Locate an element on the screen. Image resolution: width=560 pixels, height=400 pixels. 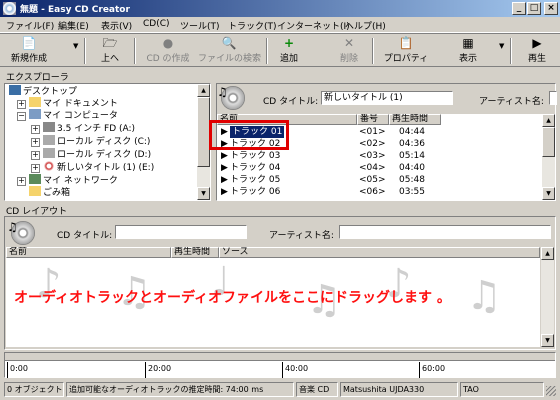
tree-item-desktop: デスクトップ is located at coordinates (43, 91).